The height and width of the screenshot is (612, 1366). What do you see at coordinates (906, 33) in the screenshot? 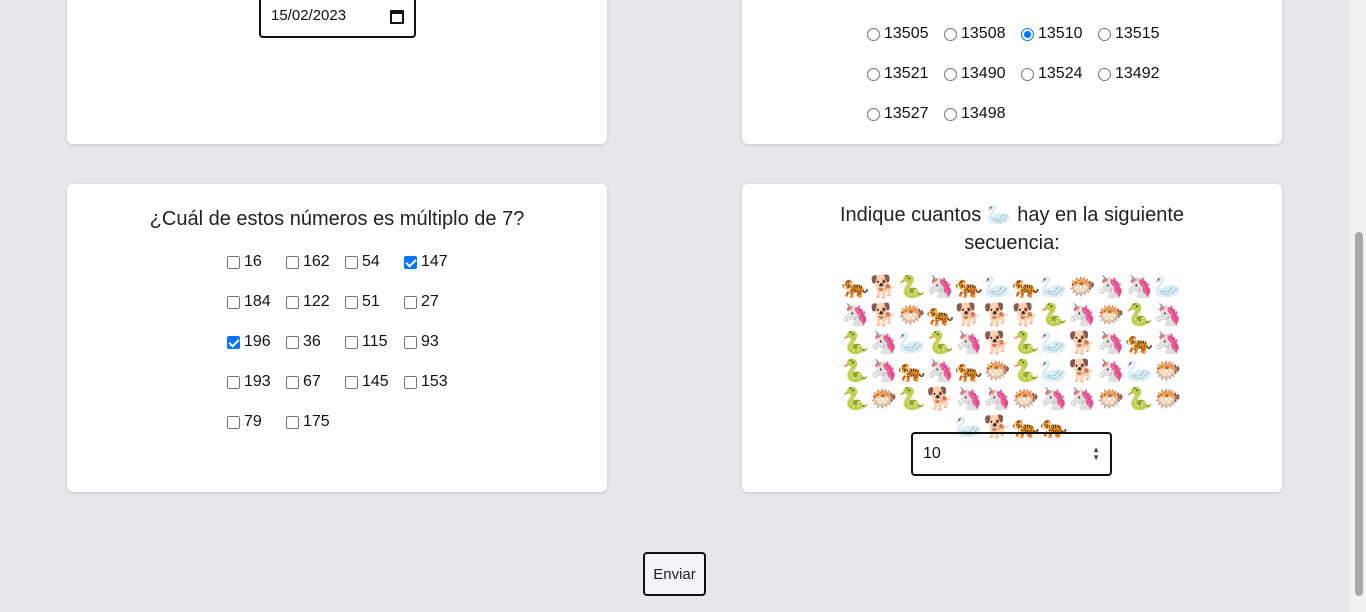
I see `option-label: 13505` at bounding box center [906, 33].